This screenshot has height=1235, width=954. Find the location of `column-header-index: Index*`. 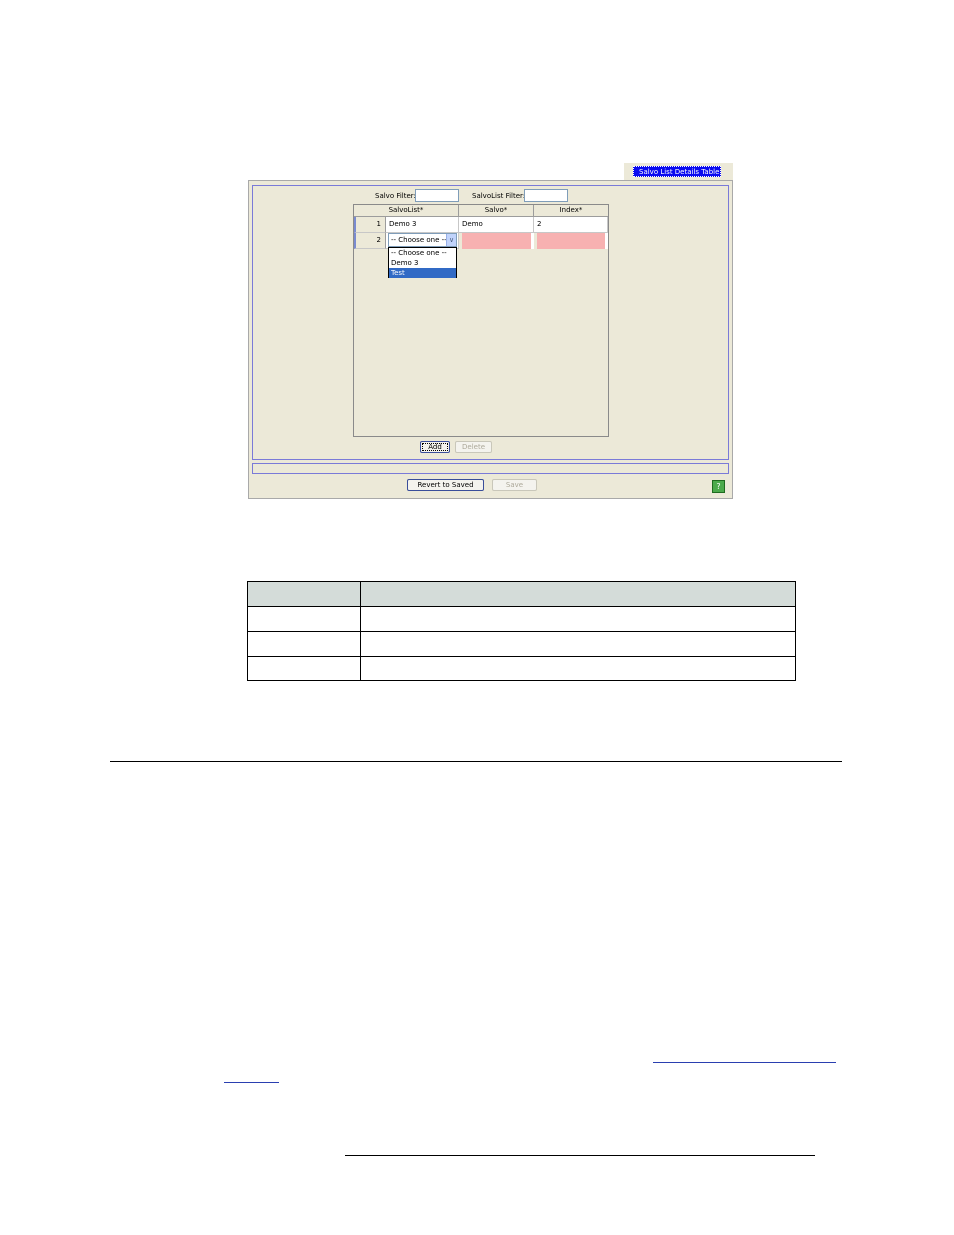

column-header-index: Index* is located at coordinates (571, 211).